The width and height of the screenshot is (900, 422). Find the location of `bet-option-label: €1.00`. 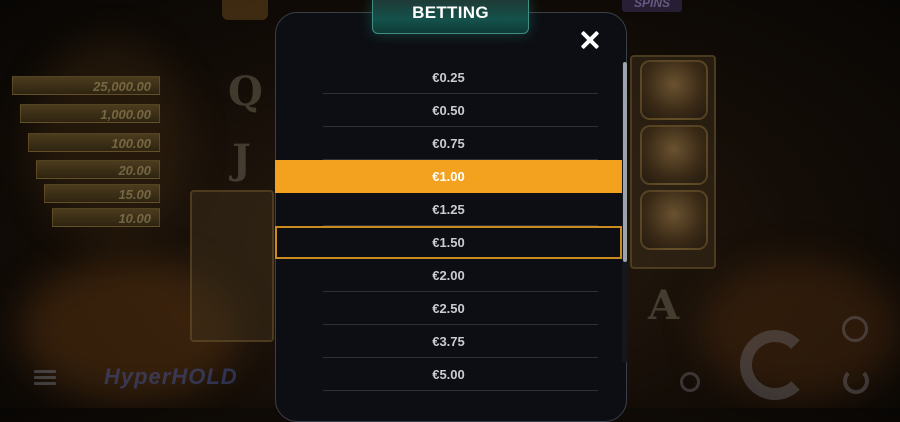

bet-option-label: €1.00 is located at coordinates (448, 176).